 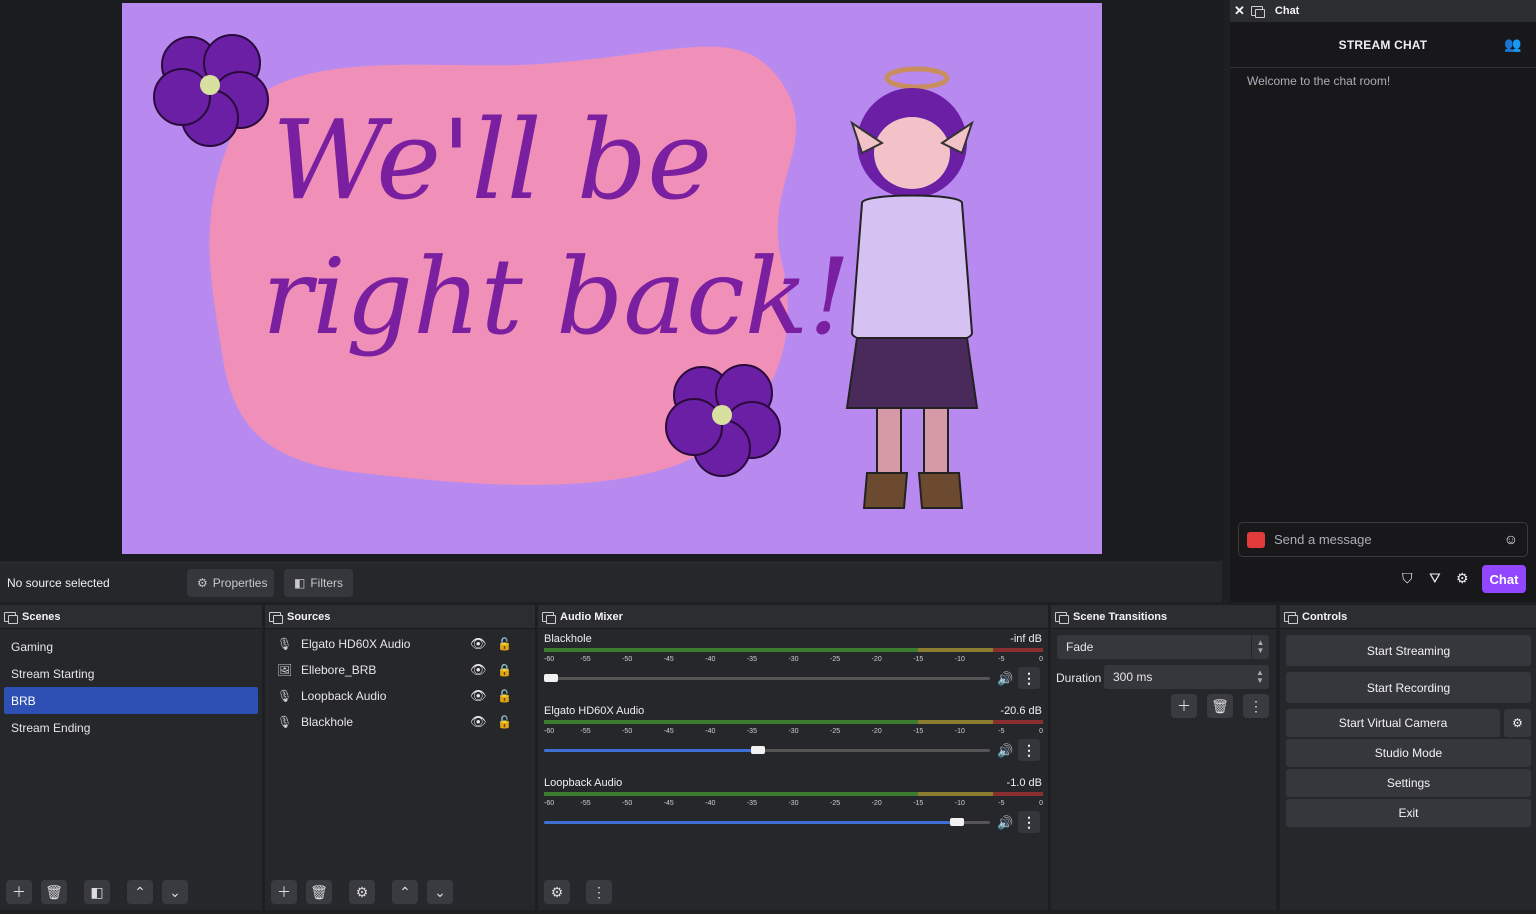 I want to click on remove-source-button: 🗑, so click(x=319, y=892).